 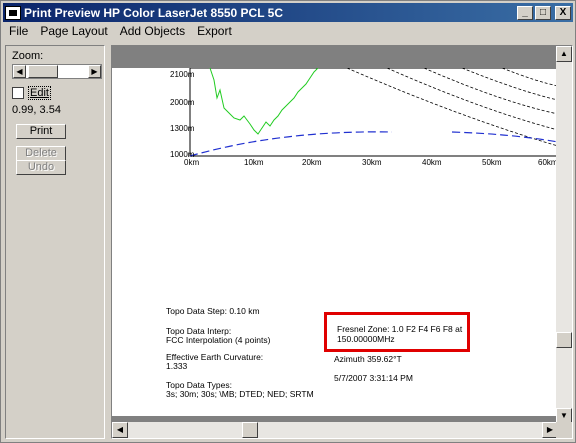 I want to click on cursor-coordinates: 0.99, 3.54, so click(x=36, y=110).